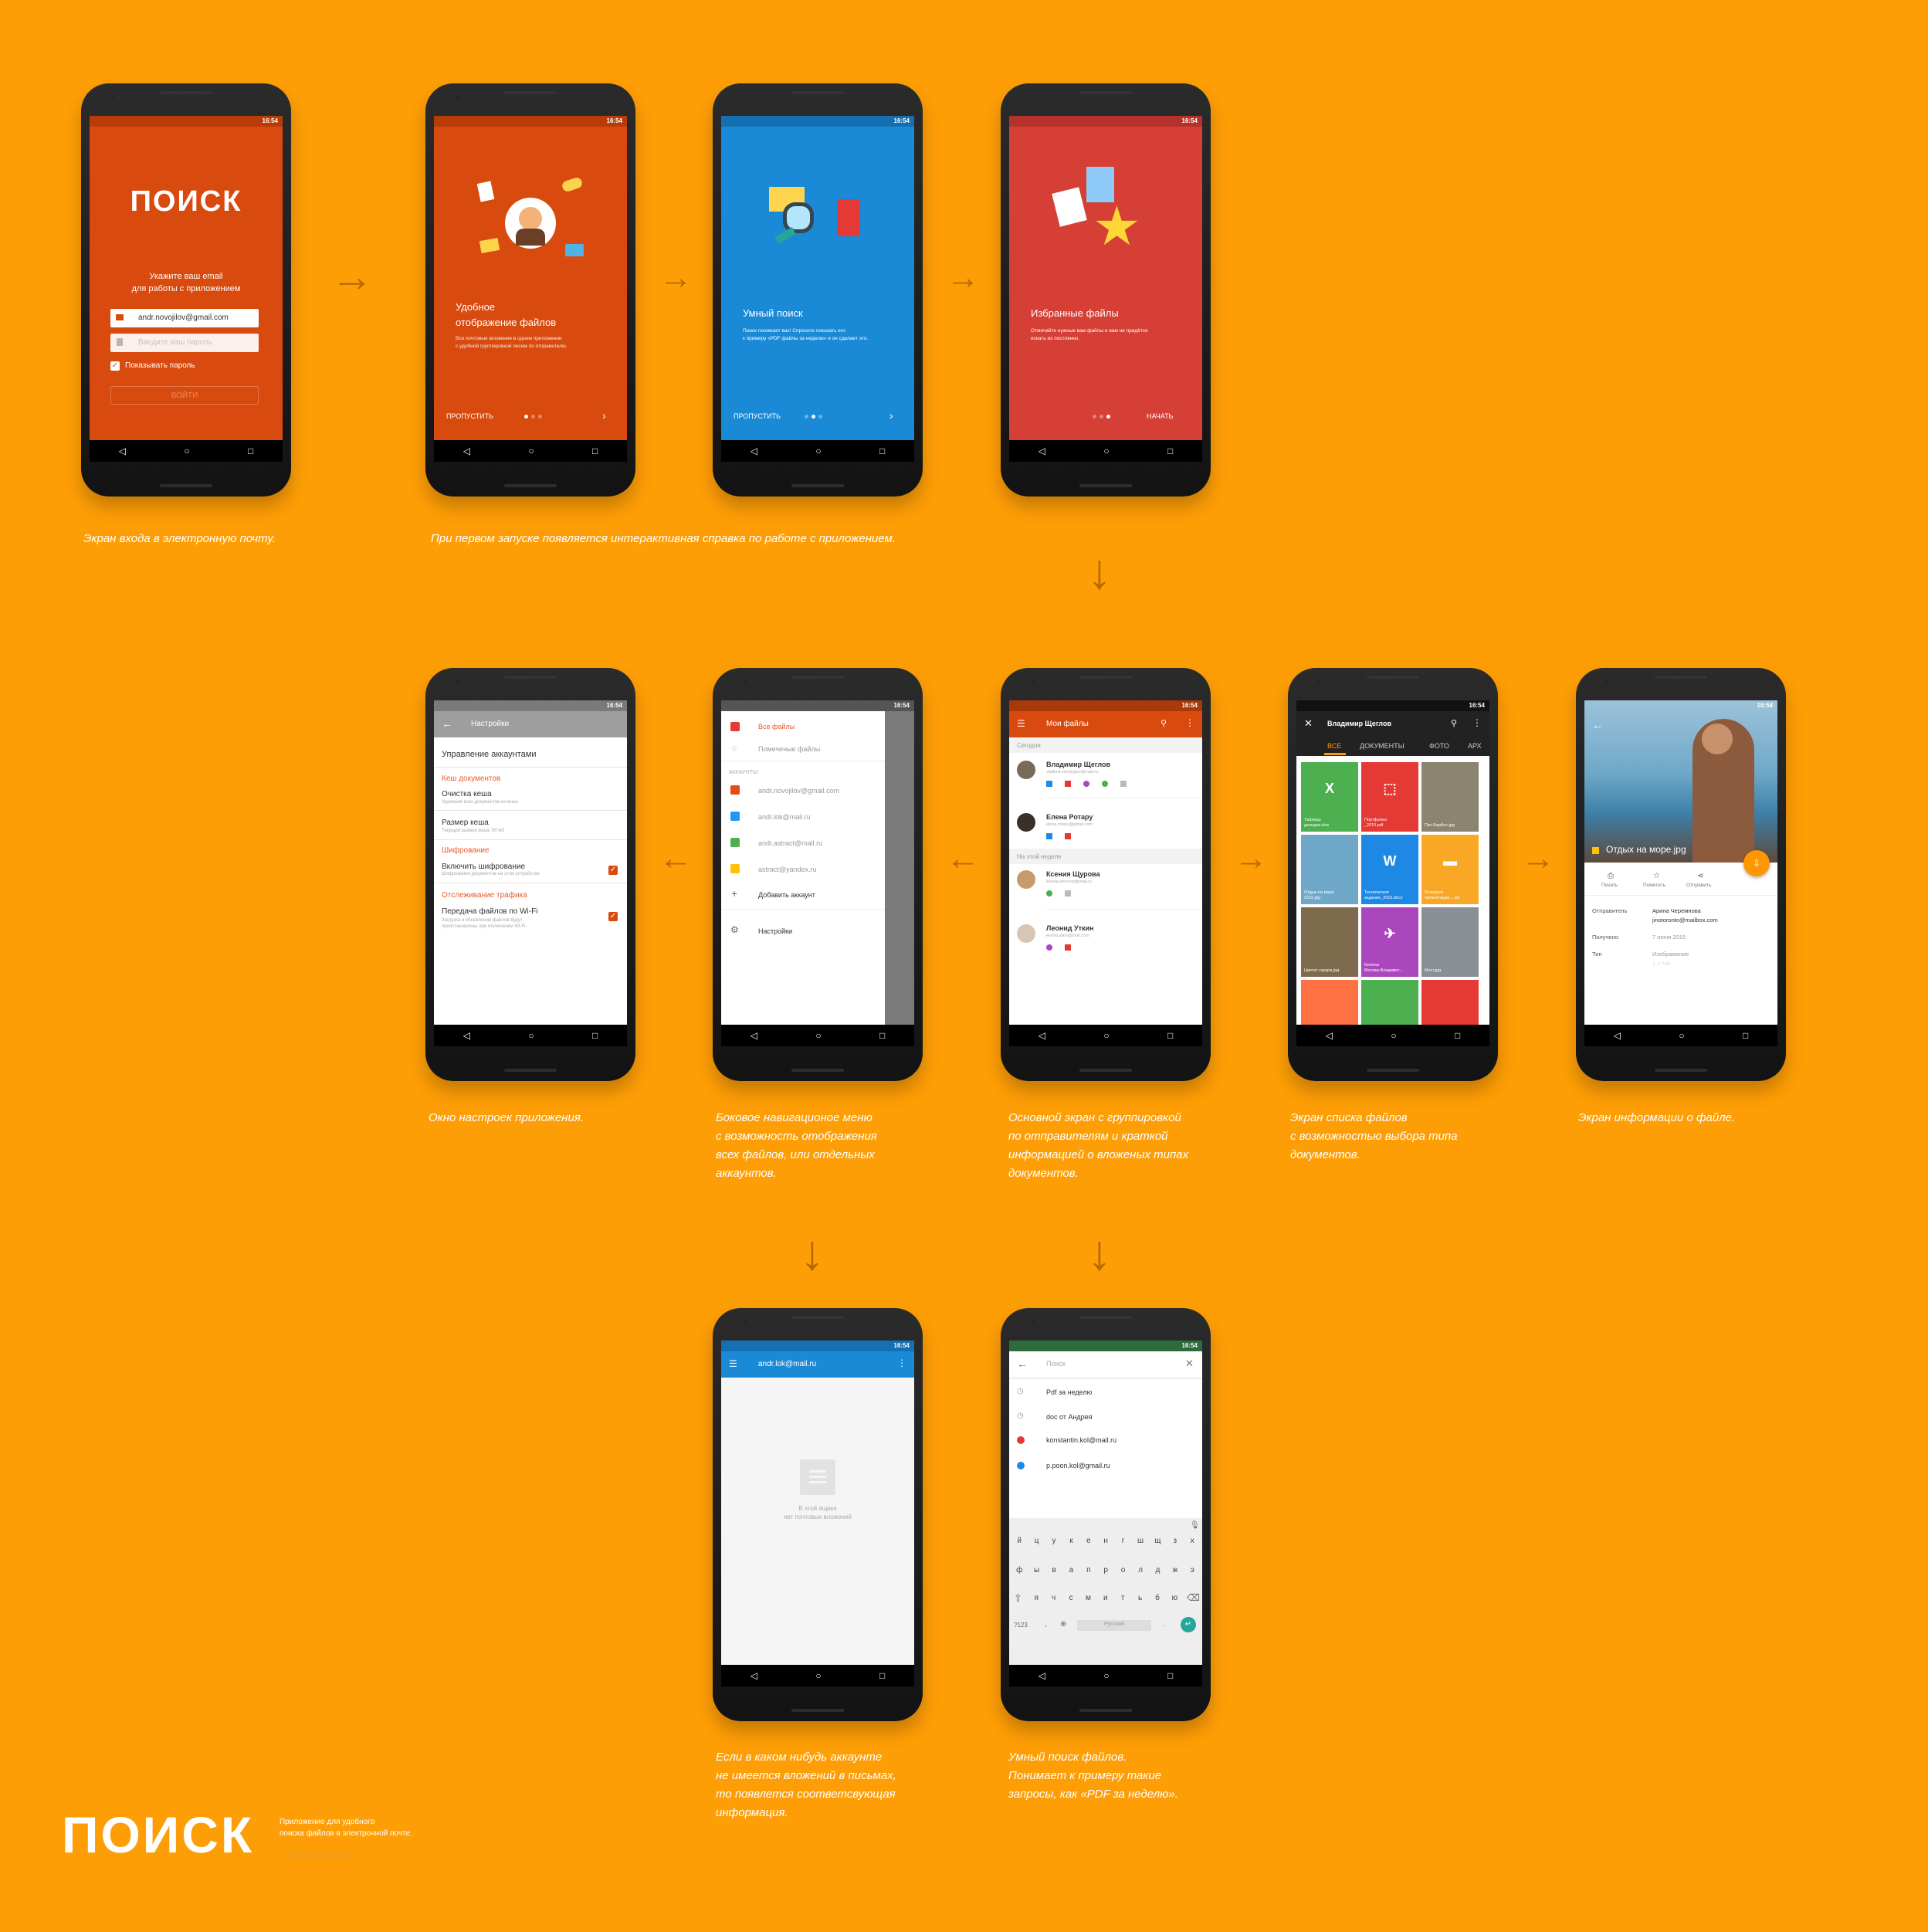 The height and width of the screenshot is (1932, 1928). What do you see at coordinates (1654, 885) in the screenshot?
I see `mark-button: Пометить` at bounding box center [1654, 885].